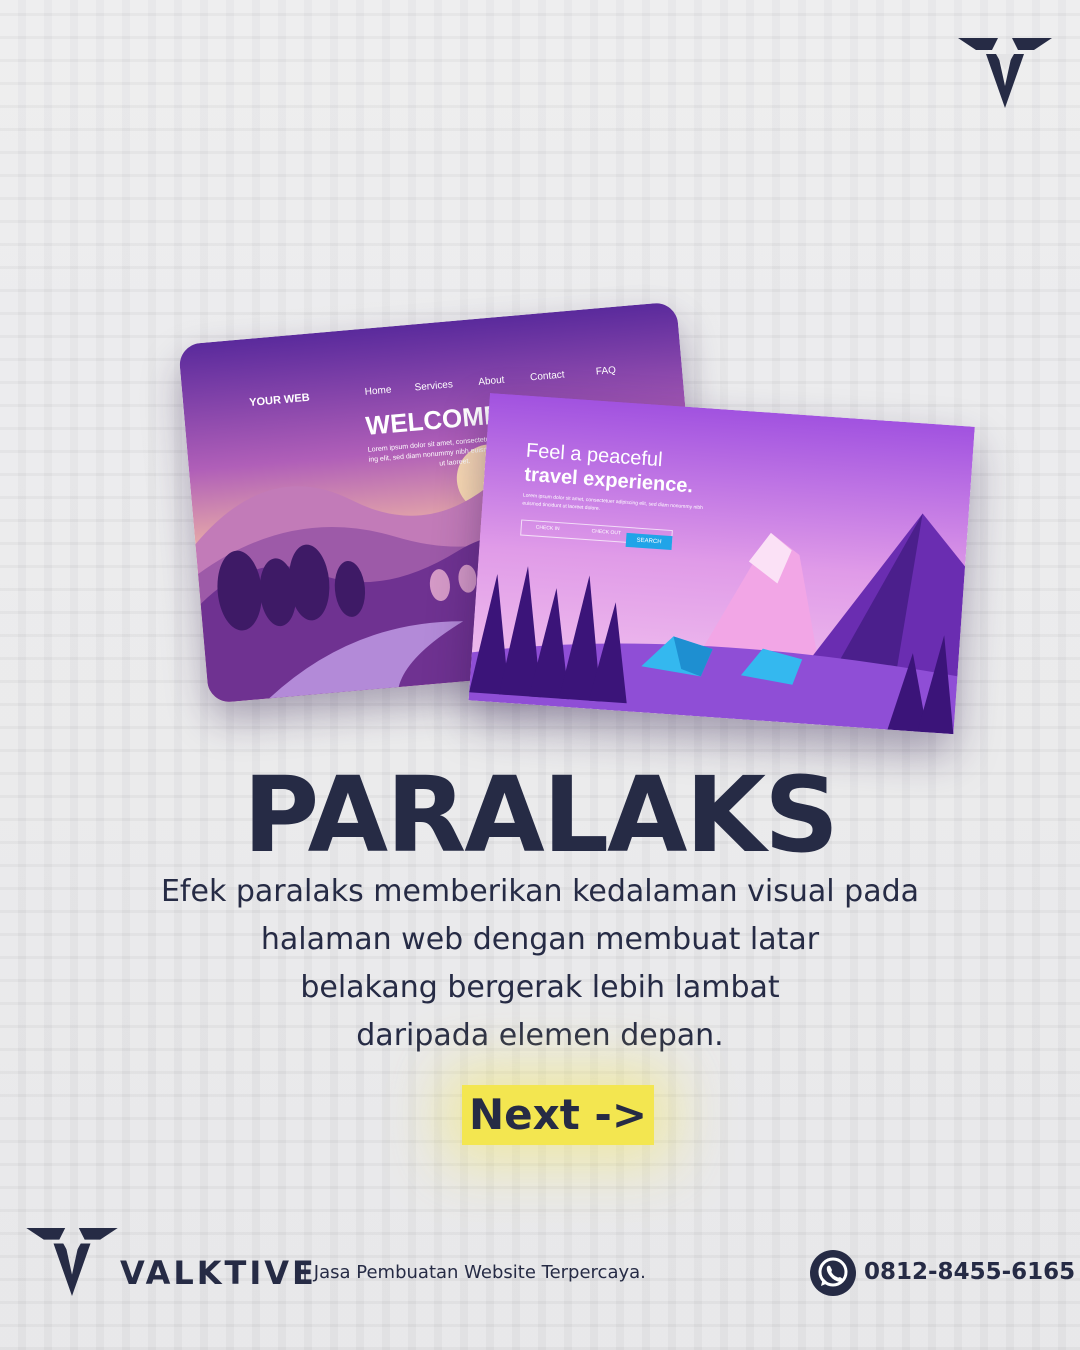 The width and height of the screenshot is (1080, 1350). What do you see at coordinates (540, 1035) in the screenshot?
I see `description-line-4: daripada elemen depan.` at bounding box center [540, 1035].